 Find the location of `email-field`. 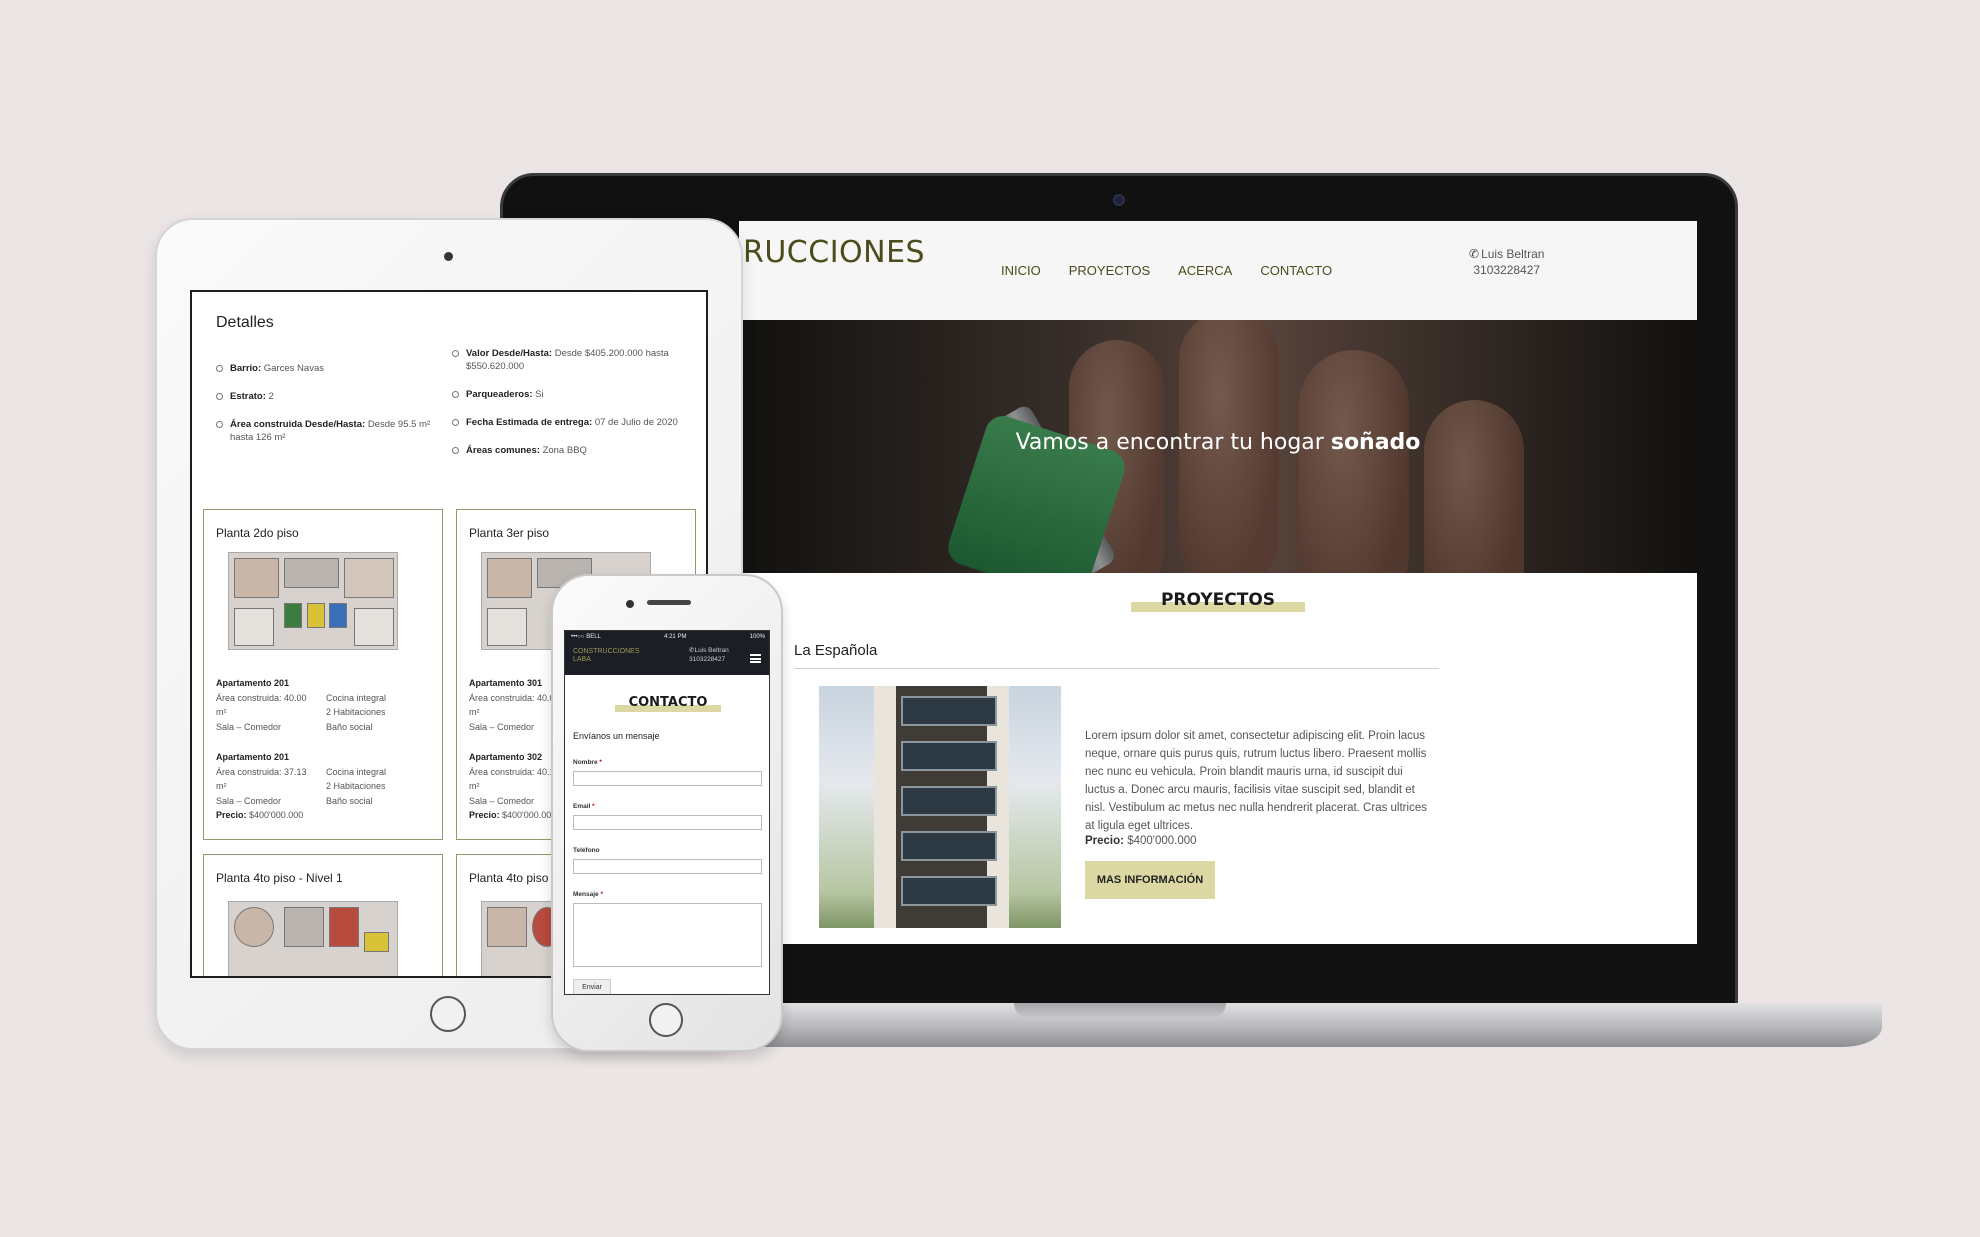

email-field is located at coordinates (667, 822).